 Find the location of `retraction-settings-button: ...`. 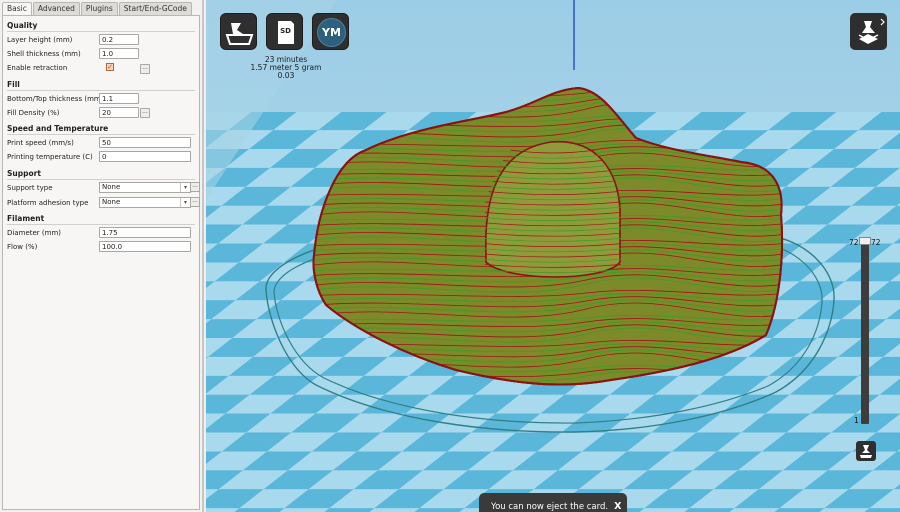

retraction-settings-button: ... is located at coordinates (145, 69).